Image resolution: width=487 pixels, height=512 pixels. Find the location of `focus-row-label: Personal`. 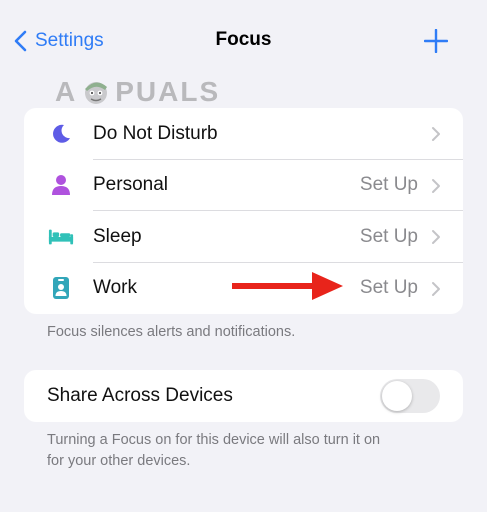

focus-row-label: Personal is located at coordinates (130, 185).